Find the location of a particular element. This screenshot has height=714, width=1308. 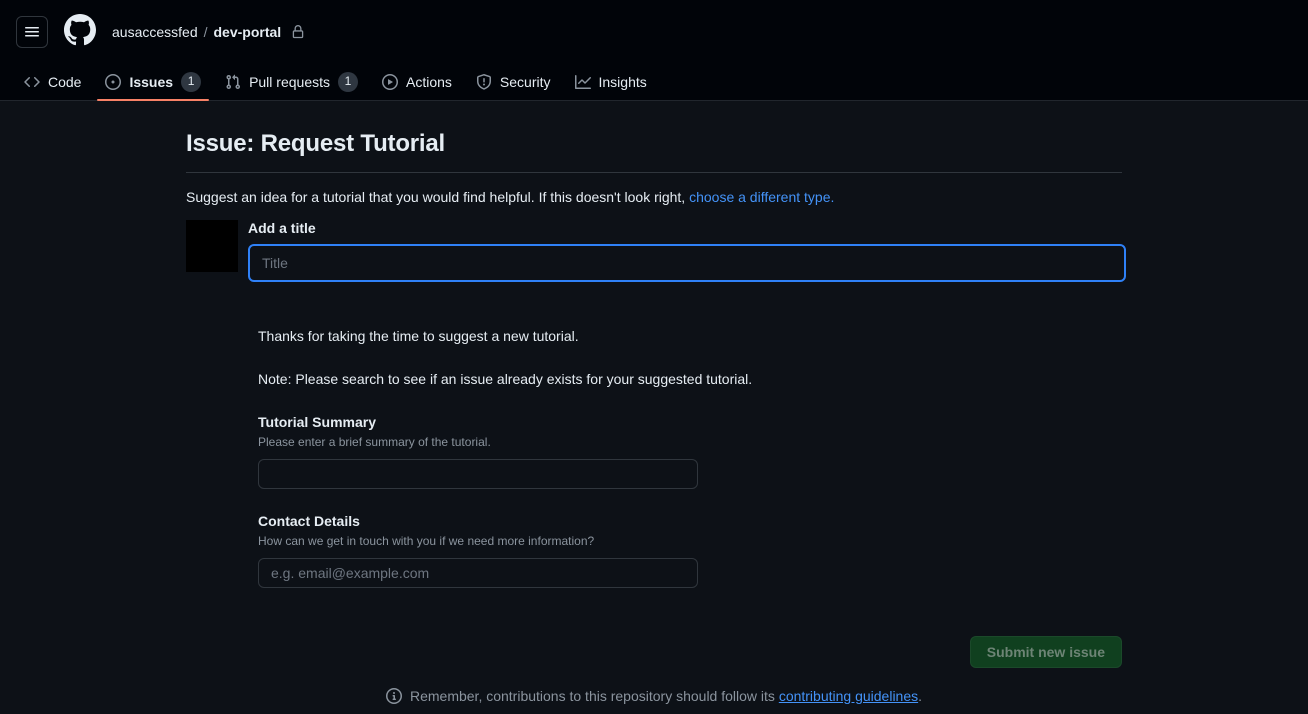

title-field-group: Add a title is located at coordinates (687, 251).